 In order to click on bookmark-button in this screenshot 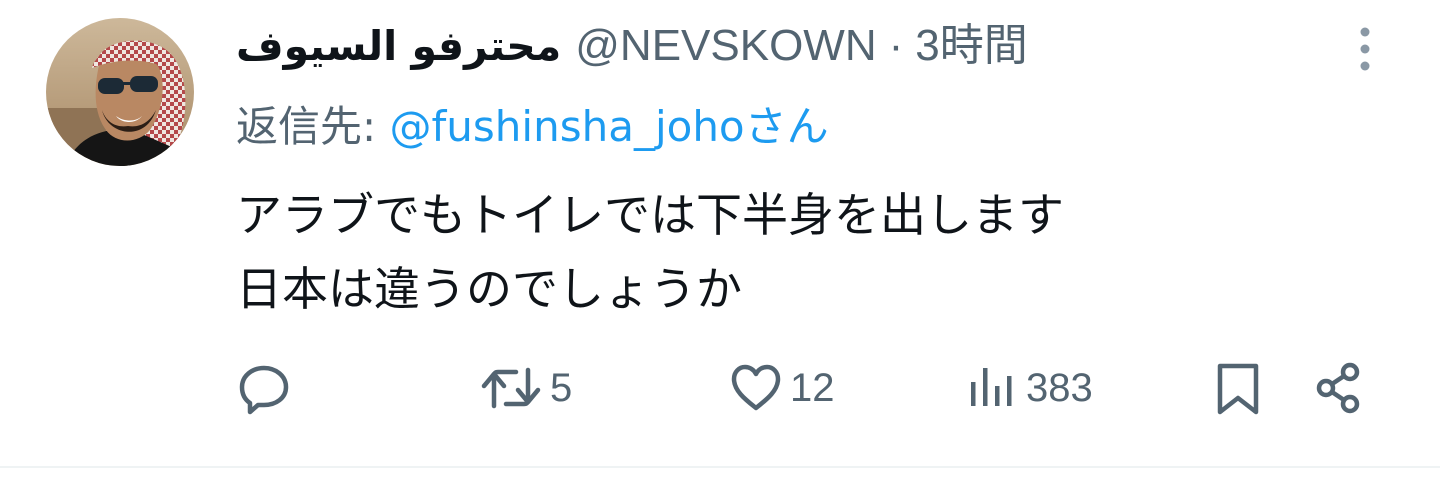, I will do `click(1238, 388)`.